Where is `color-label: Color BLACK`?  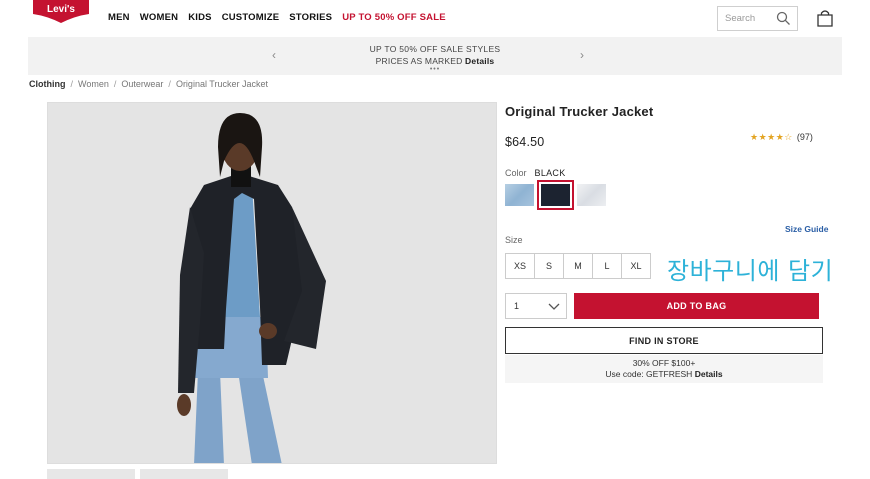
color-label: Color BLACK is located at coordinates (535, 173).